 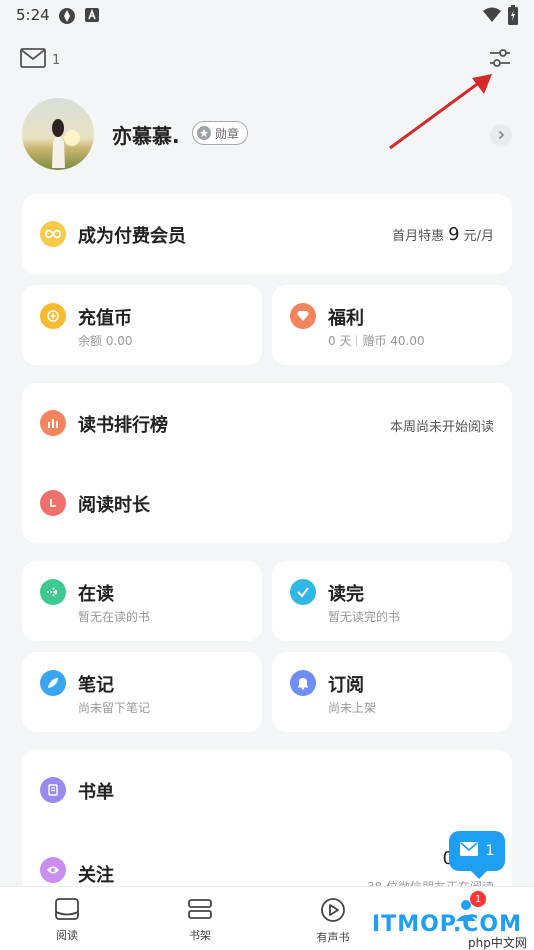 I want to click on follow-title: 关注, so click(x=96, y=875).